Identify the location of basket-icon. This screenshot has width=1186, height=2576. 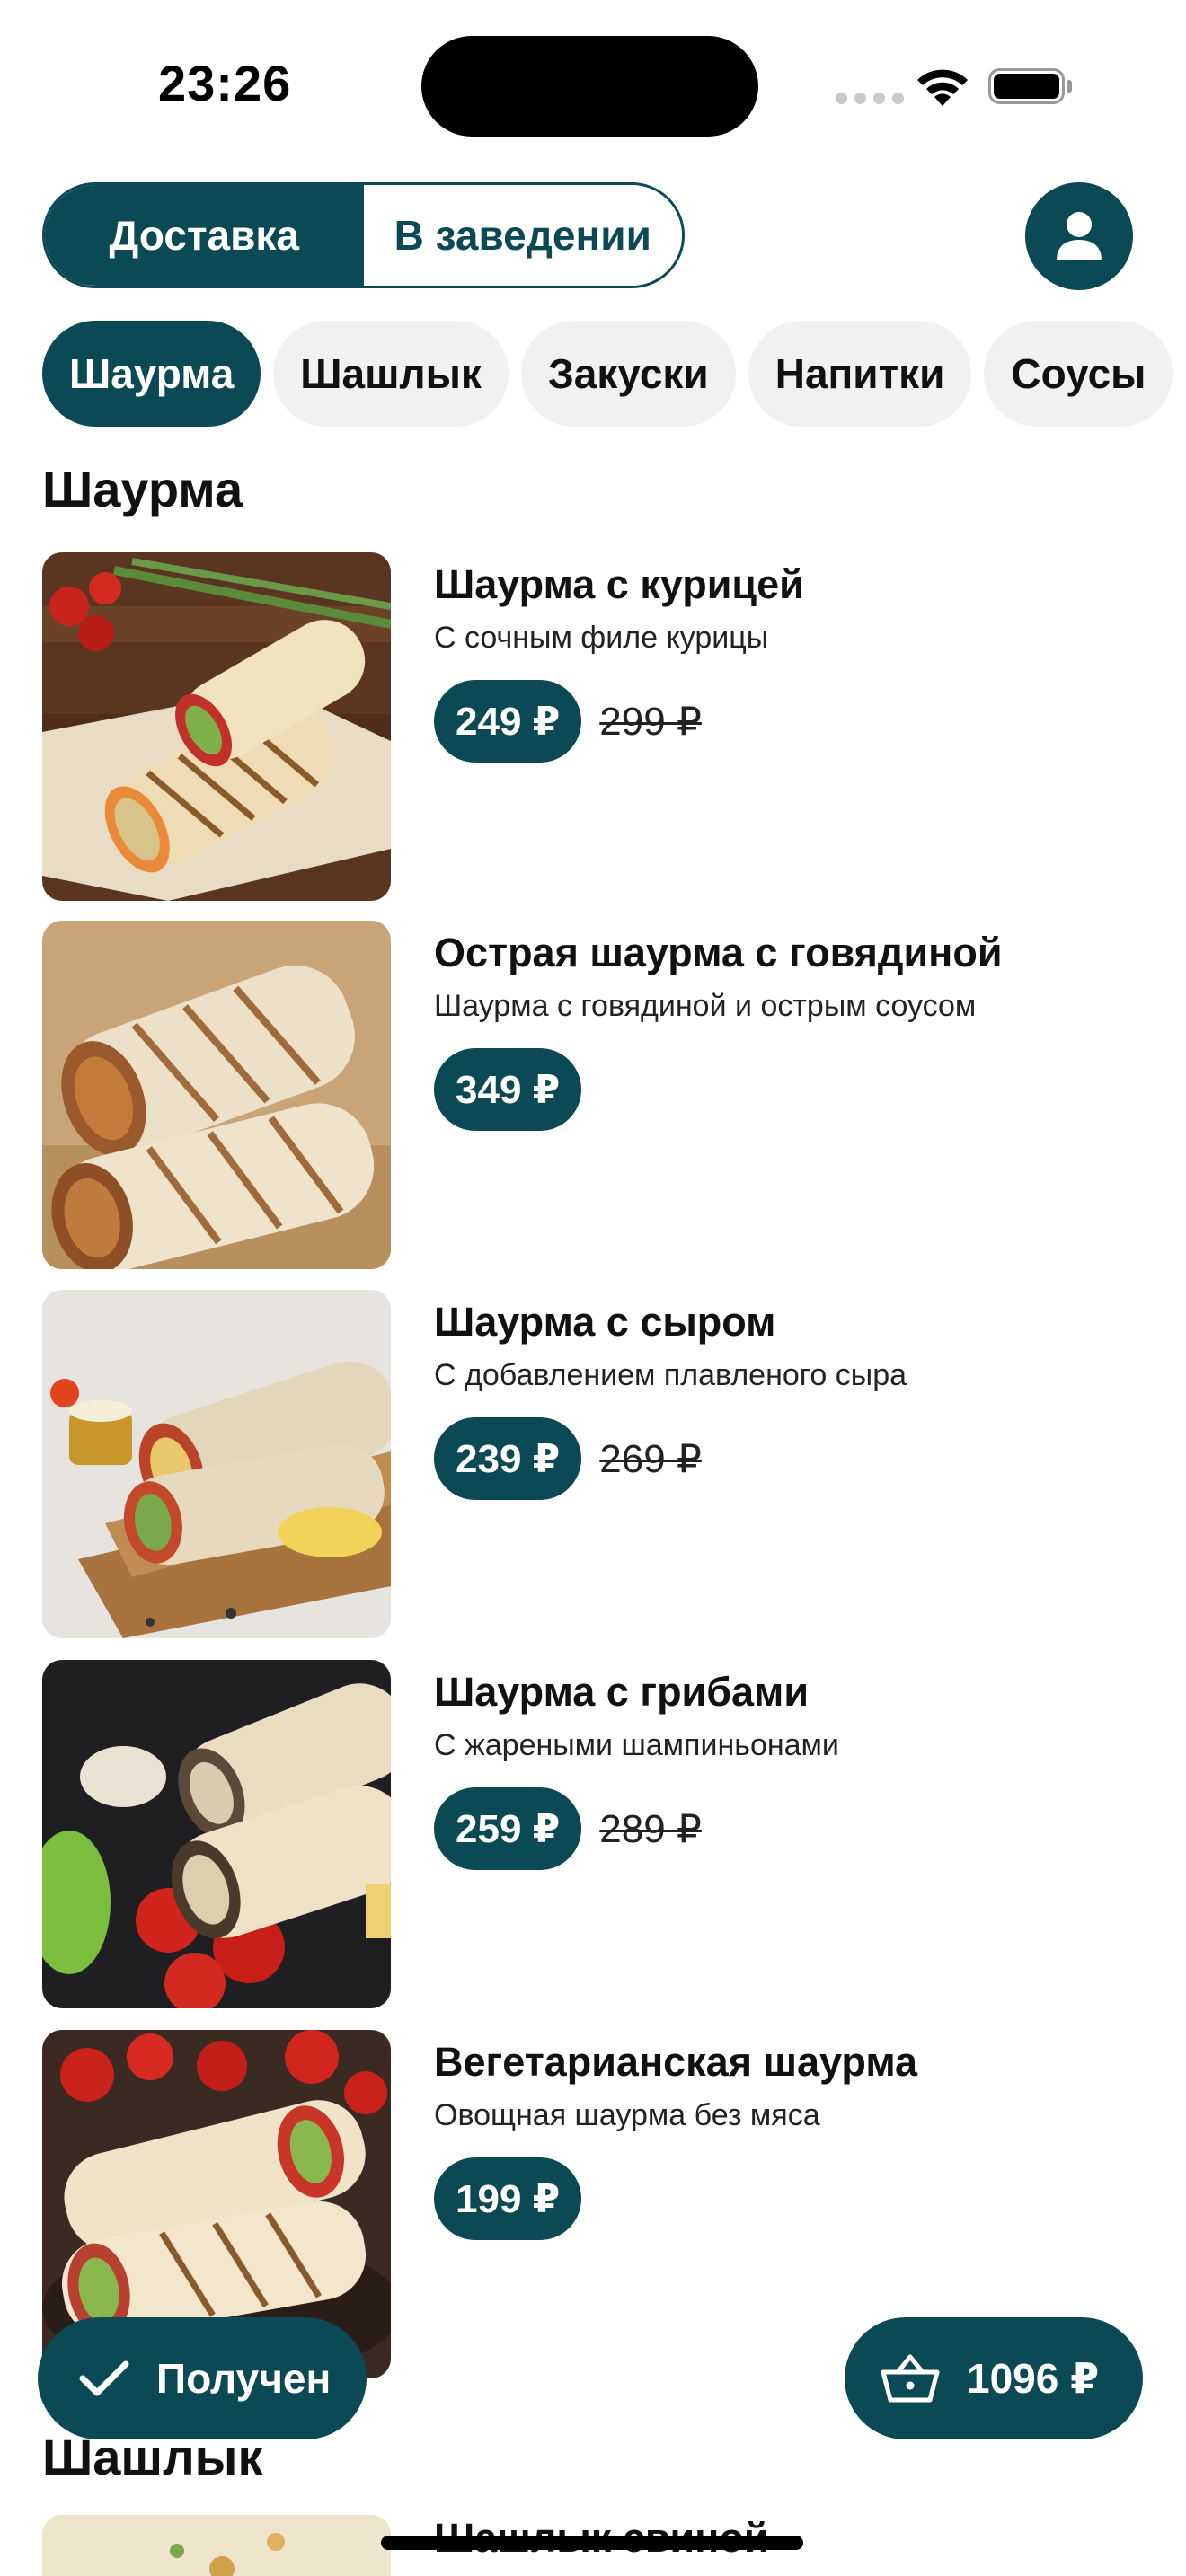
(910, 2378).